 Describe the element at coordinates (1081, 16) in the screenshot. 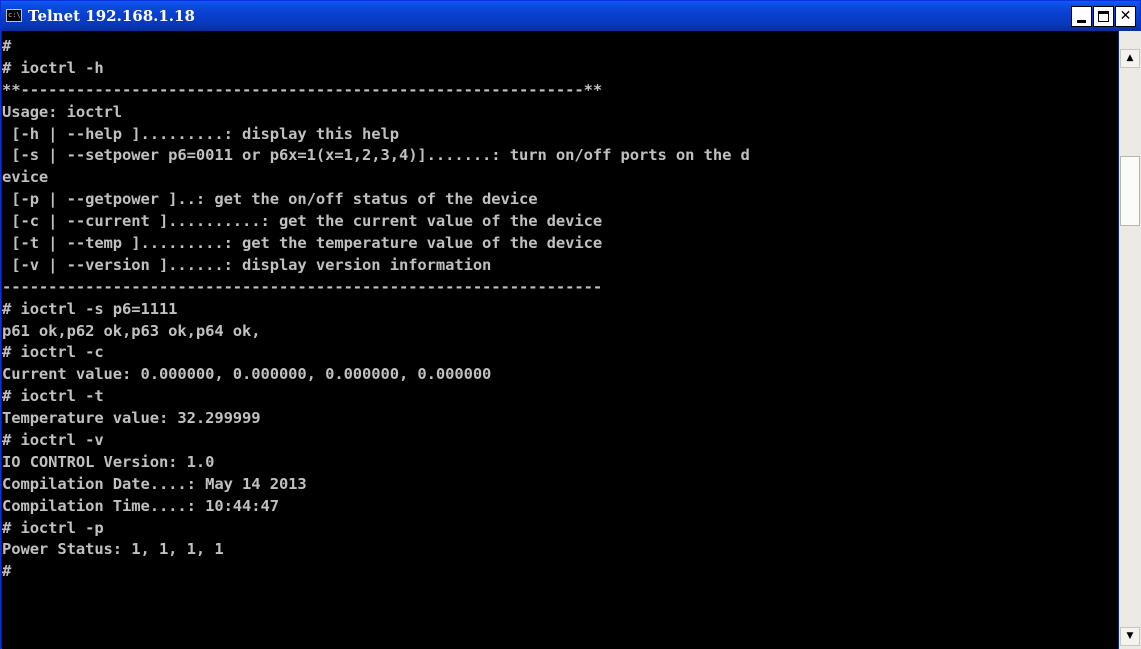

I see `minimize-button` at that location.